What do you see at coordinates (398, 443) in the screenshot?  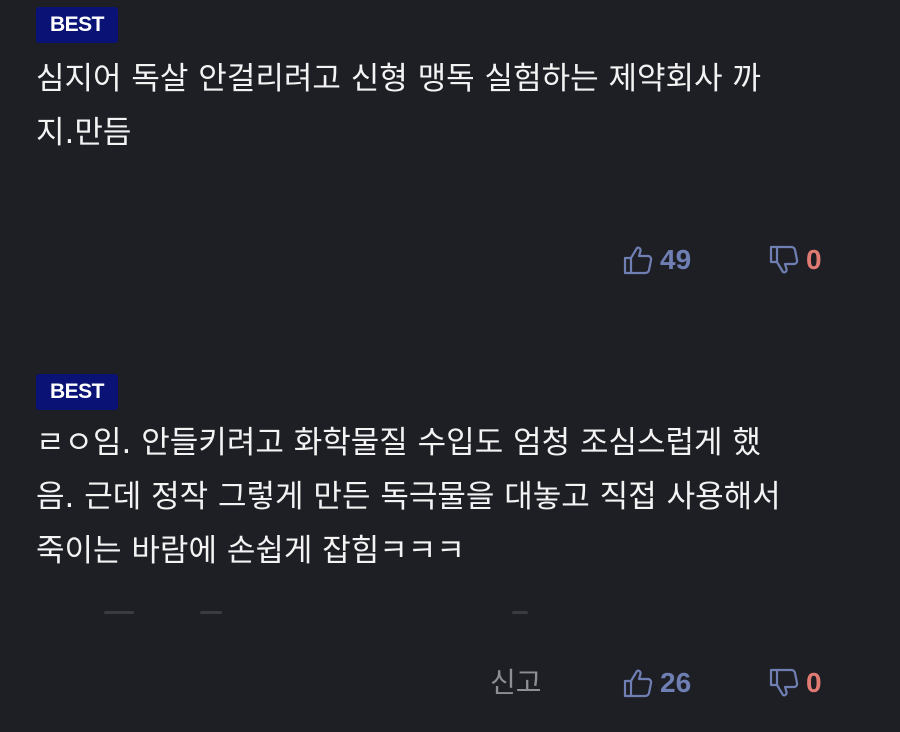 I see `comment-text-line: ㄹㅇ임. 안들키려고 화학물질 수입도 엄청 조심스럽게 했` at bounding box center [398, 443].